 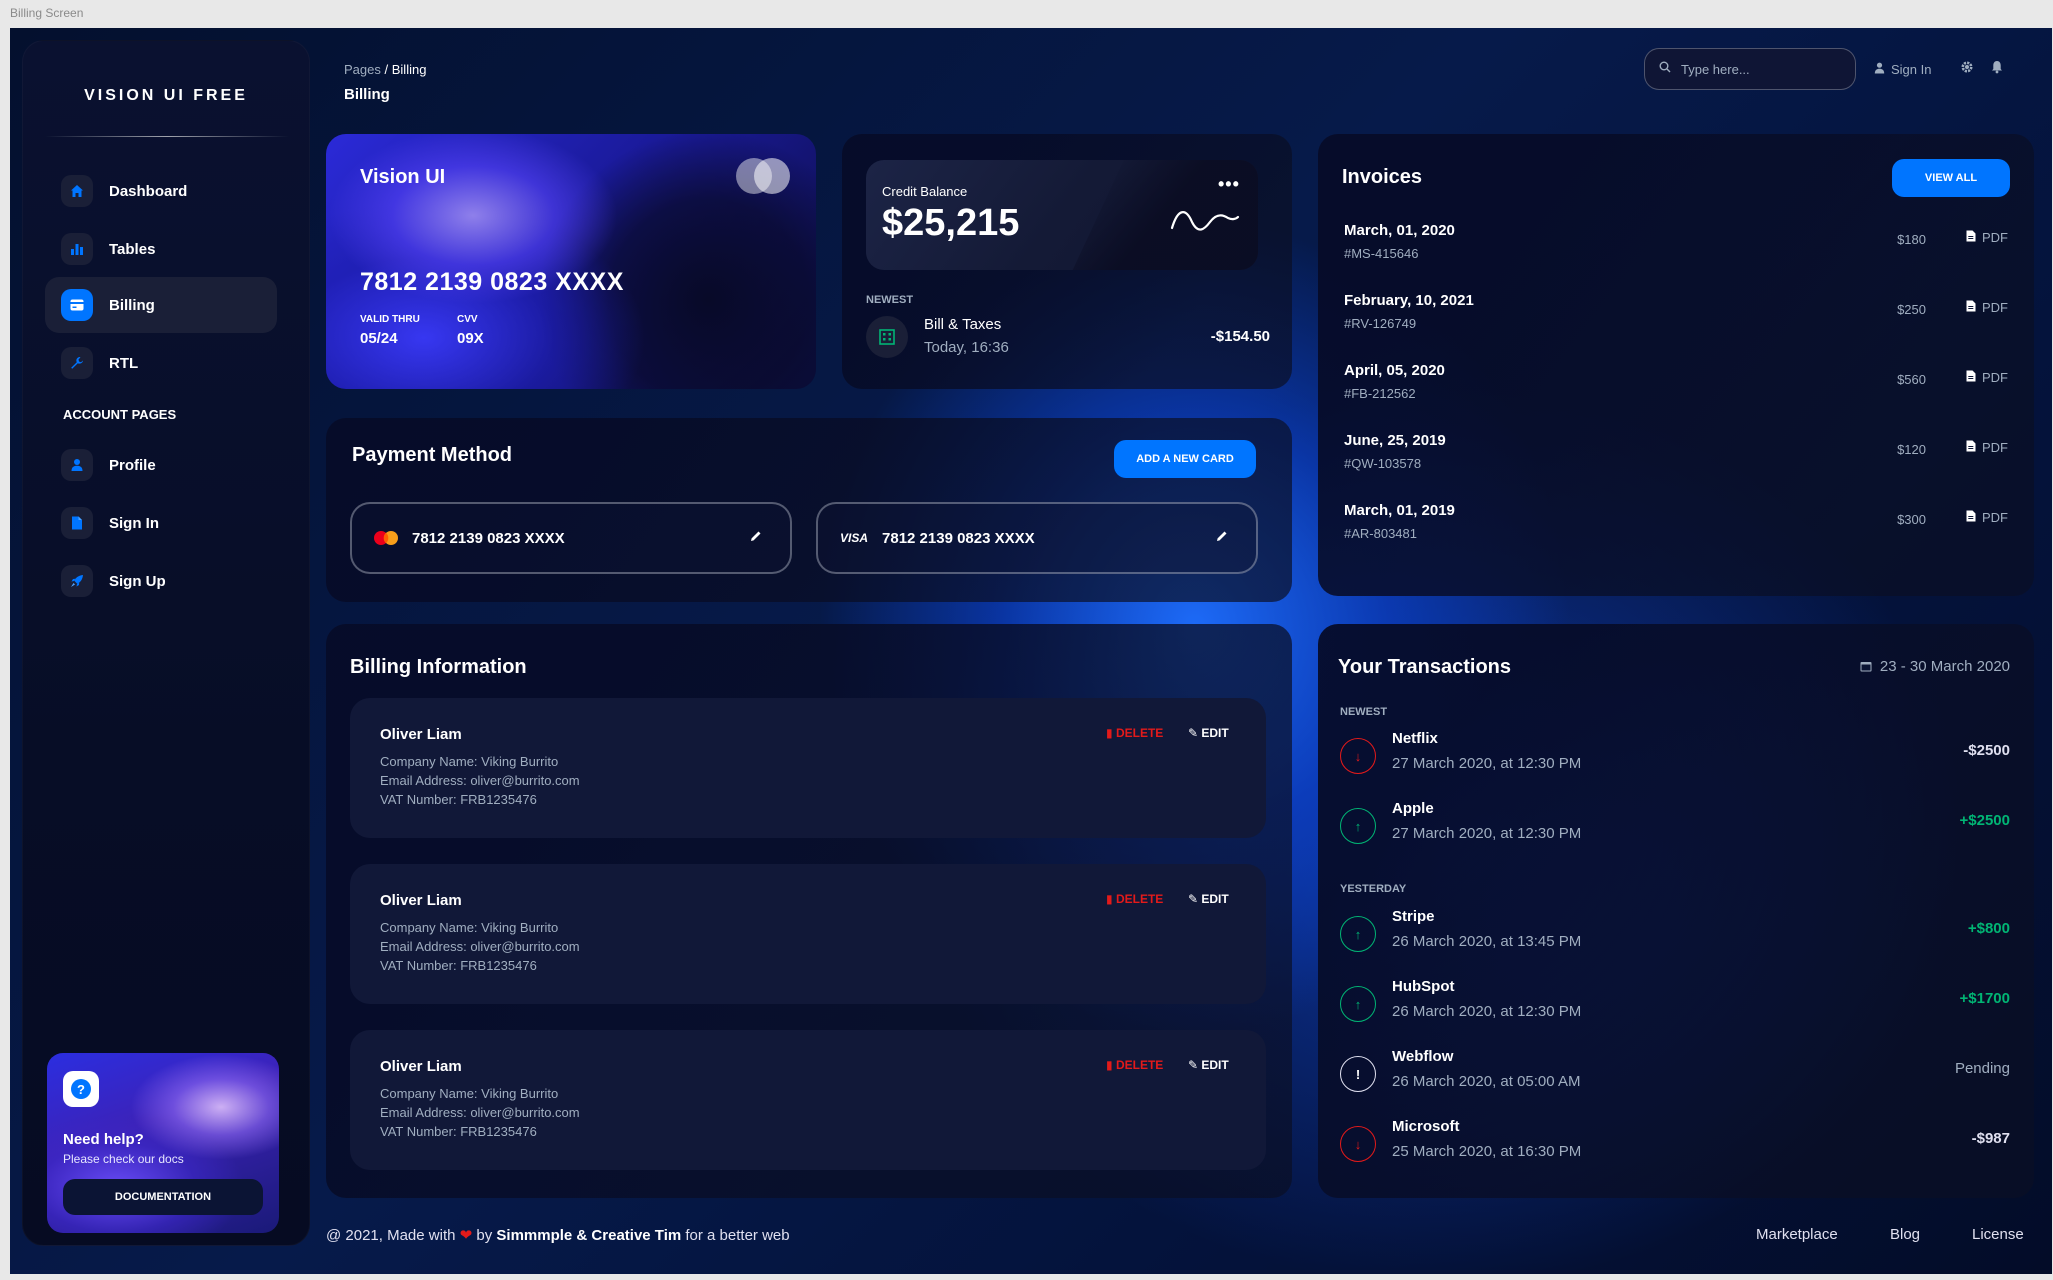 What do you see at coordinates (1984, 998) in the screenshot?
I see `transaction-amount: +$1700` at bounding box center [1984, 998].